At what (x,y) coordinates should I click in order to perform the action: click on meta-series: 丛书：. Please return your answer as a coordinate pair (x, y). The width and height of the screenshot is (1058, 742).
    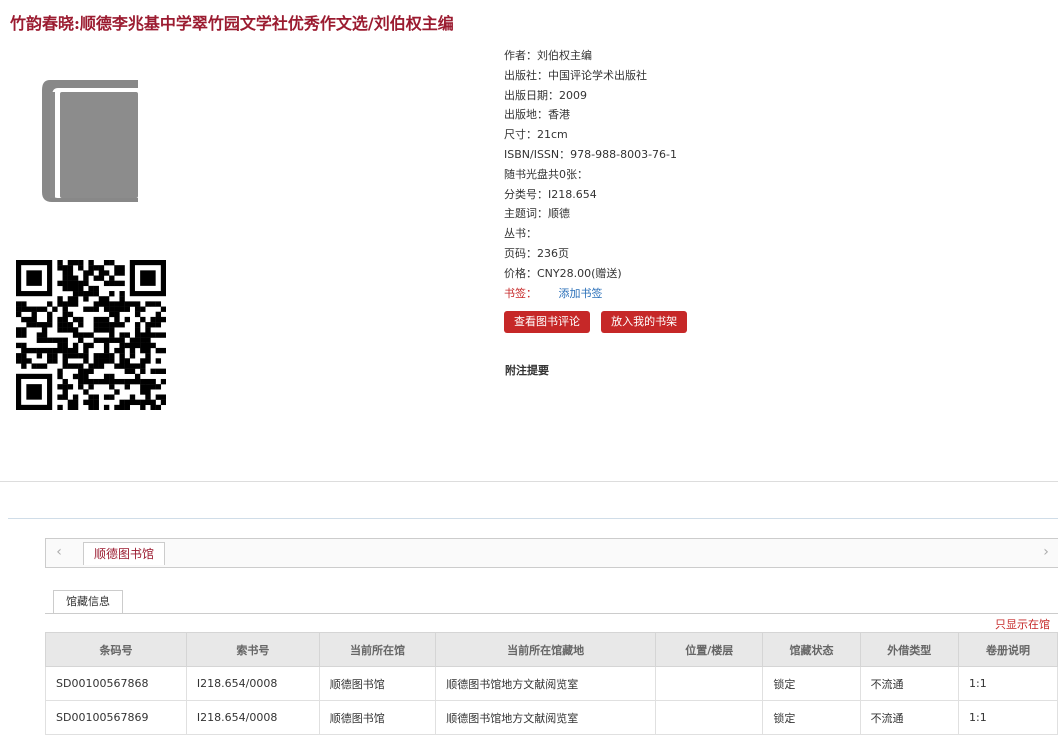
    Looking at the image, I should click on (520, 234).